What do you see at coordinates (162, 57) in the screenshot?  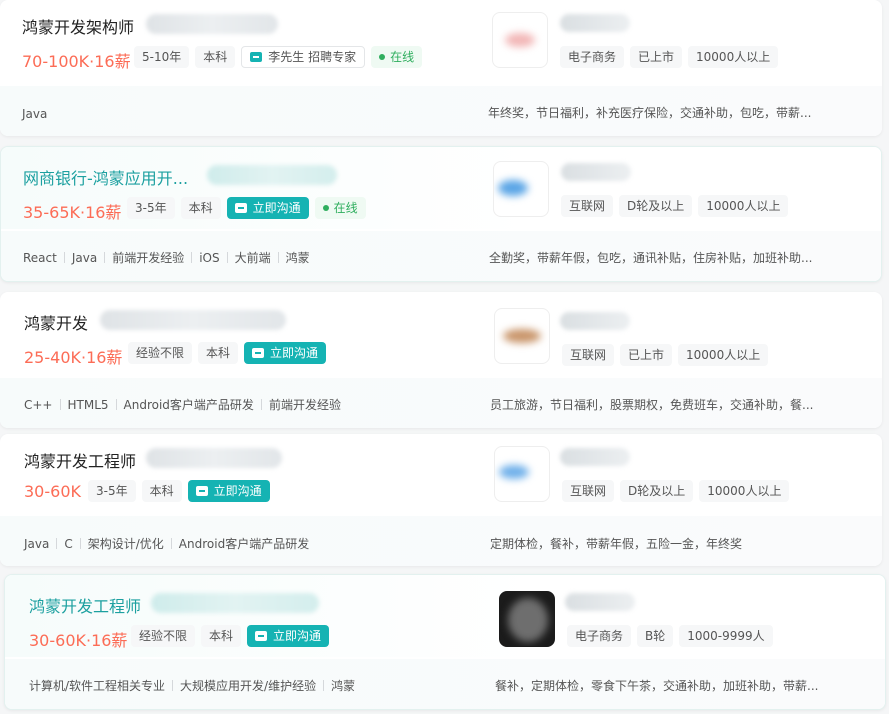 I see `experience-tag: 5-10年` at bounding box center [162, 57].